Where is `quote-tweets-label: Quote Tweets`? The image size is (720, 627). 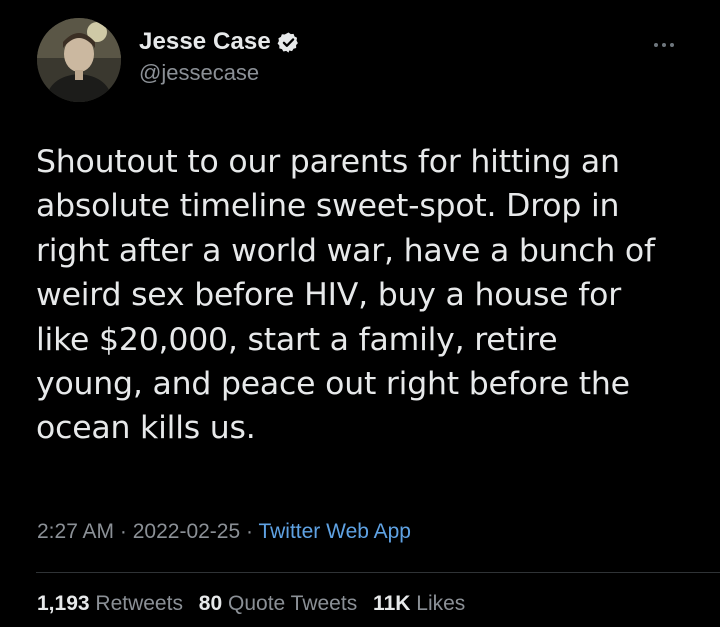 quote-tweets-label: Quote Tweets is located at coordinates (293, 603).